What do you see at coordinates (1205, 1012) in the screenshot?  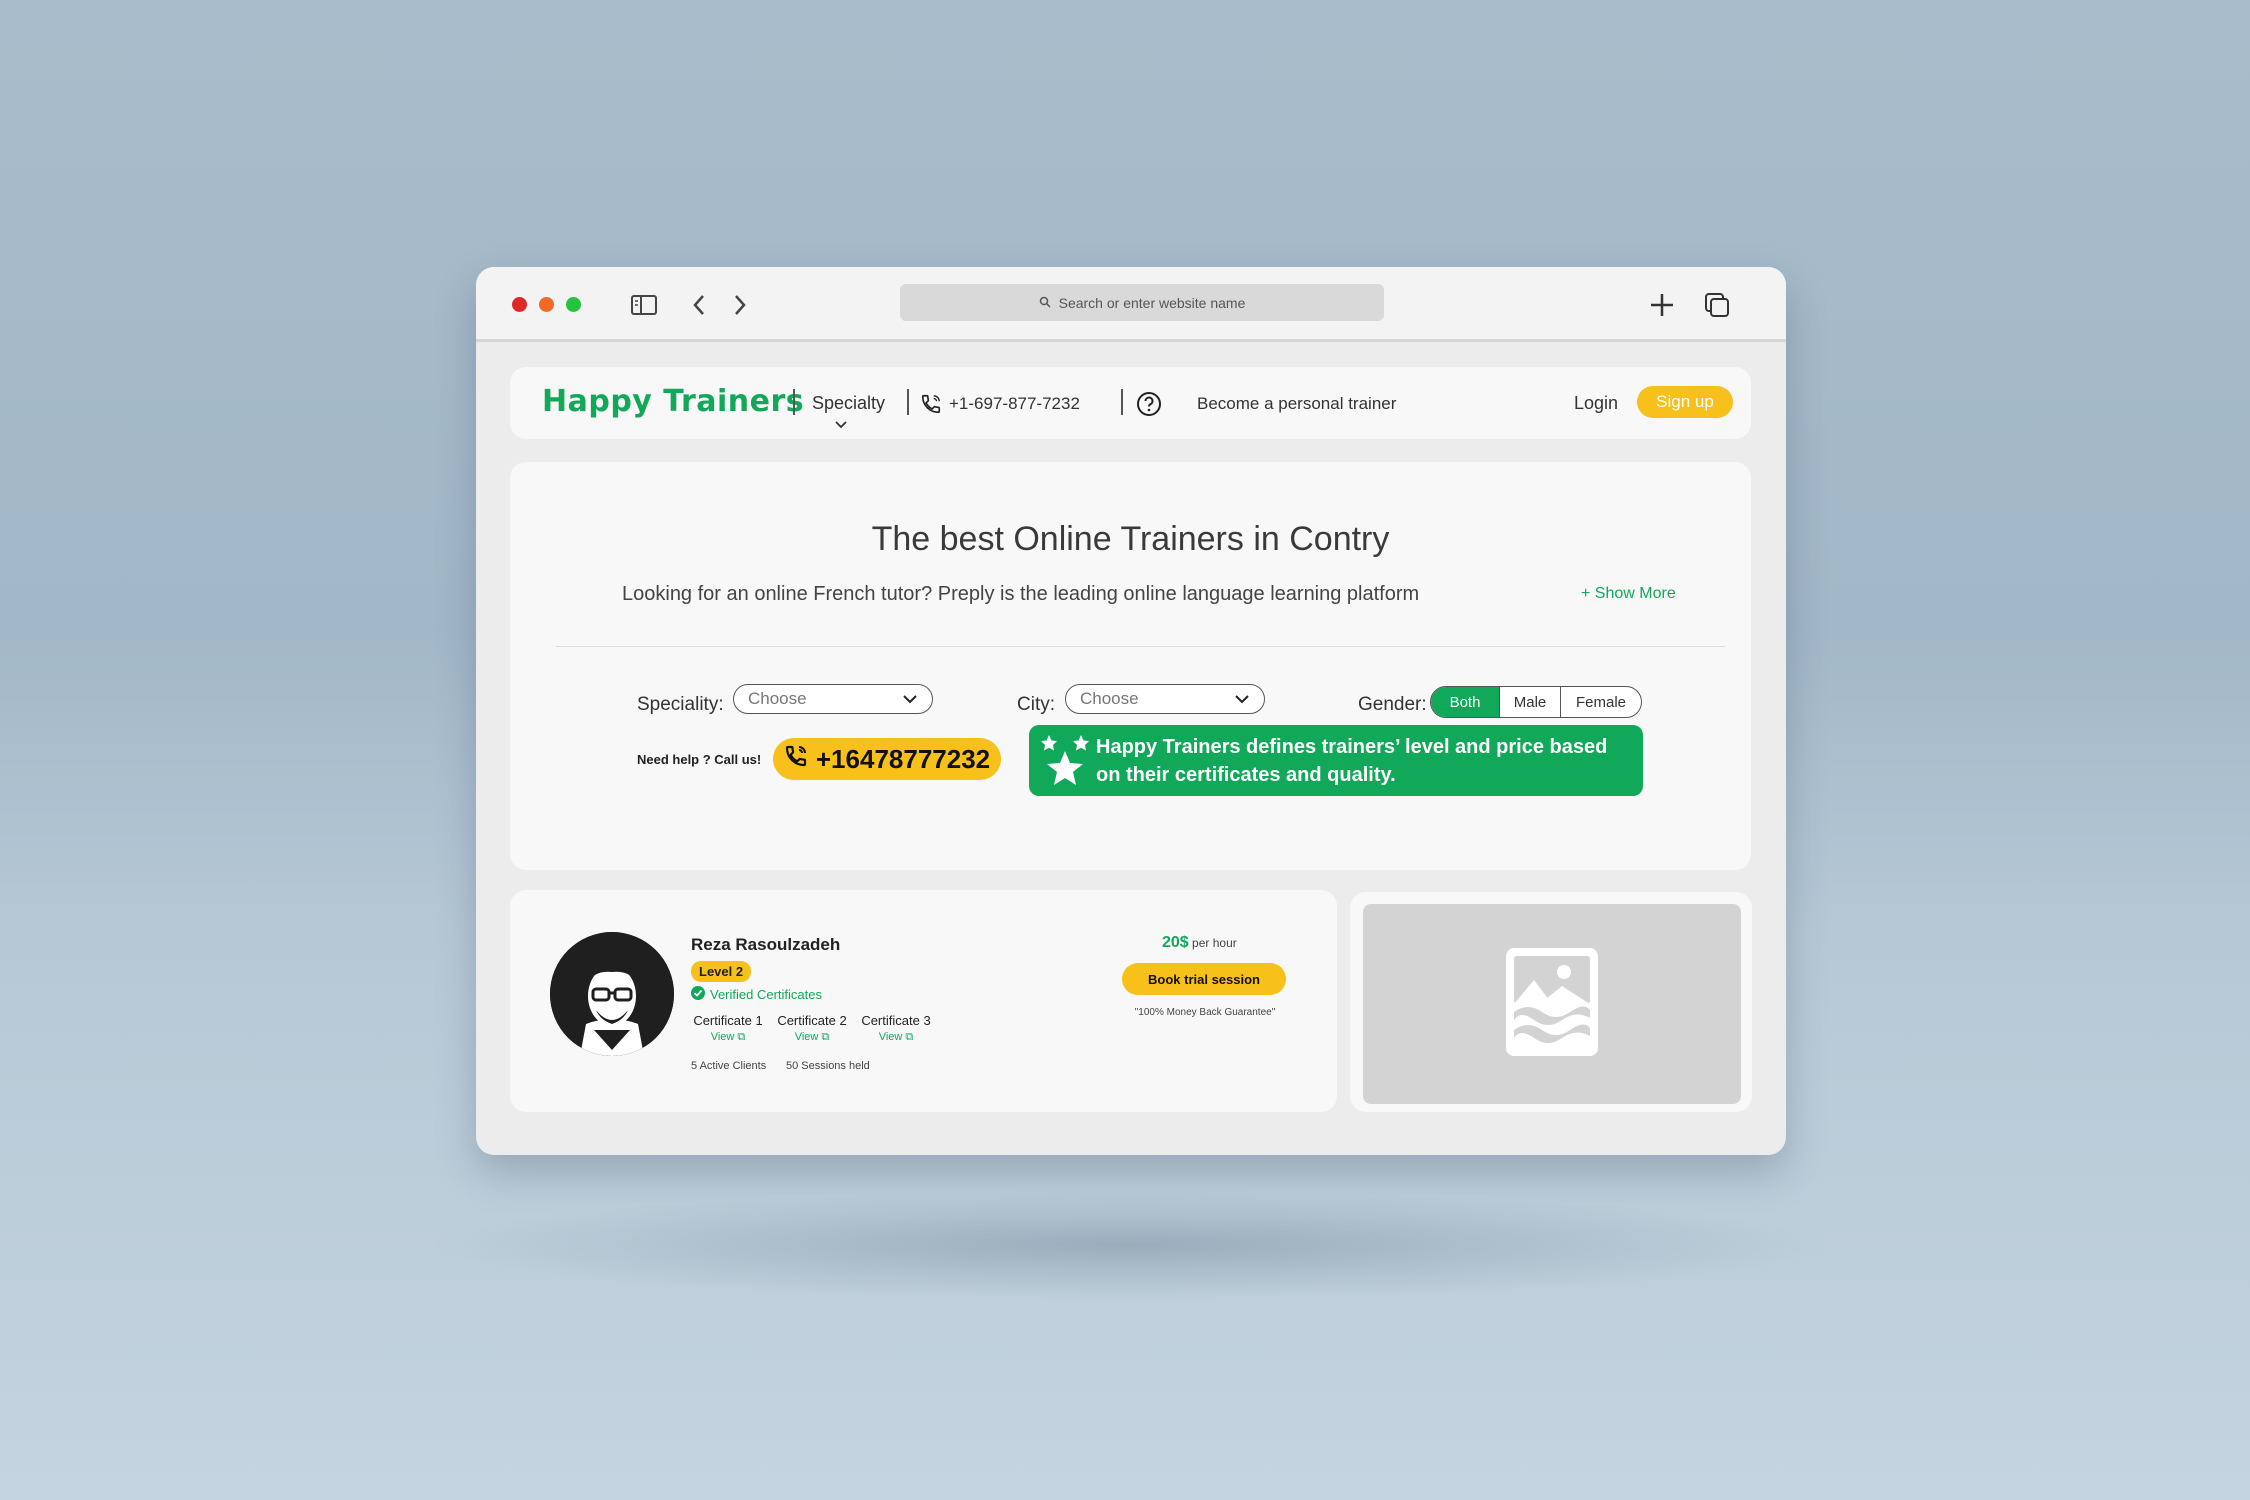 I see `guarantee-text: "100% Money Back Guarantee"` at bounding box center [1205, 1012].